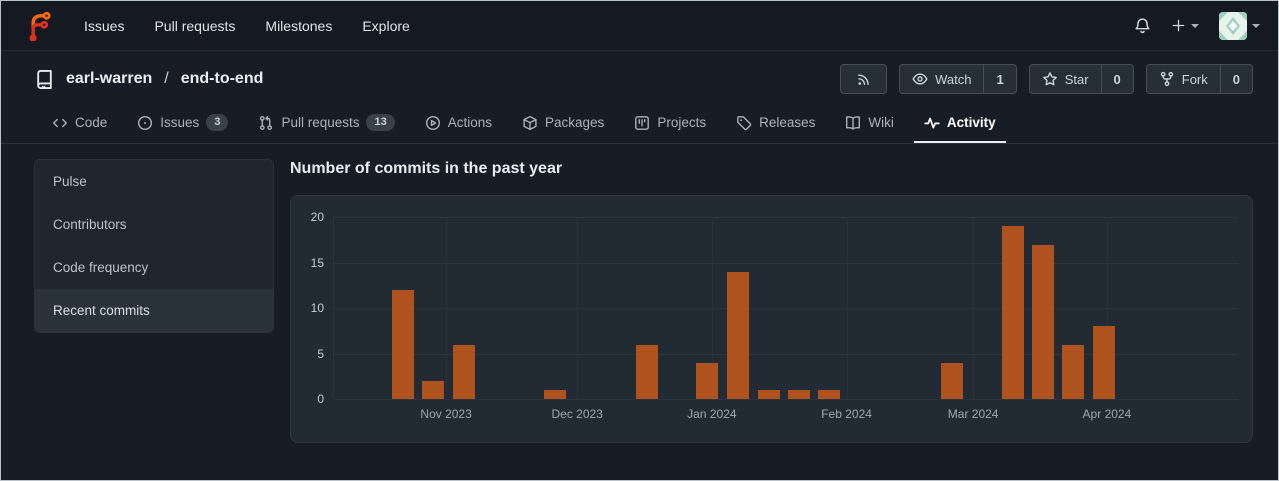 The image size is (1279, 481). What do you see at coordinates (320, 353) in the screenshot?
I see `y-axis-tick-label: 5` at bounding box center [320, 353].